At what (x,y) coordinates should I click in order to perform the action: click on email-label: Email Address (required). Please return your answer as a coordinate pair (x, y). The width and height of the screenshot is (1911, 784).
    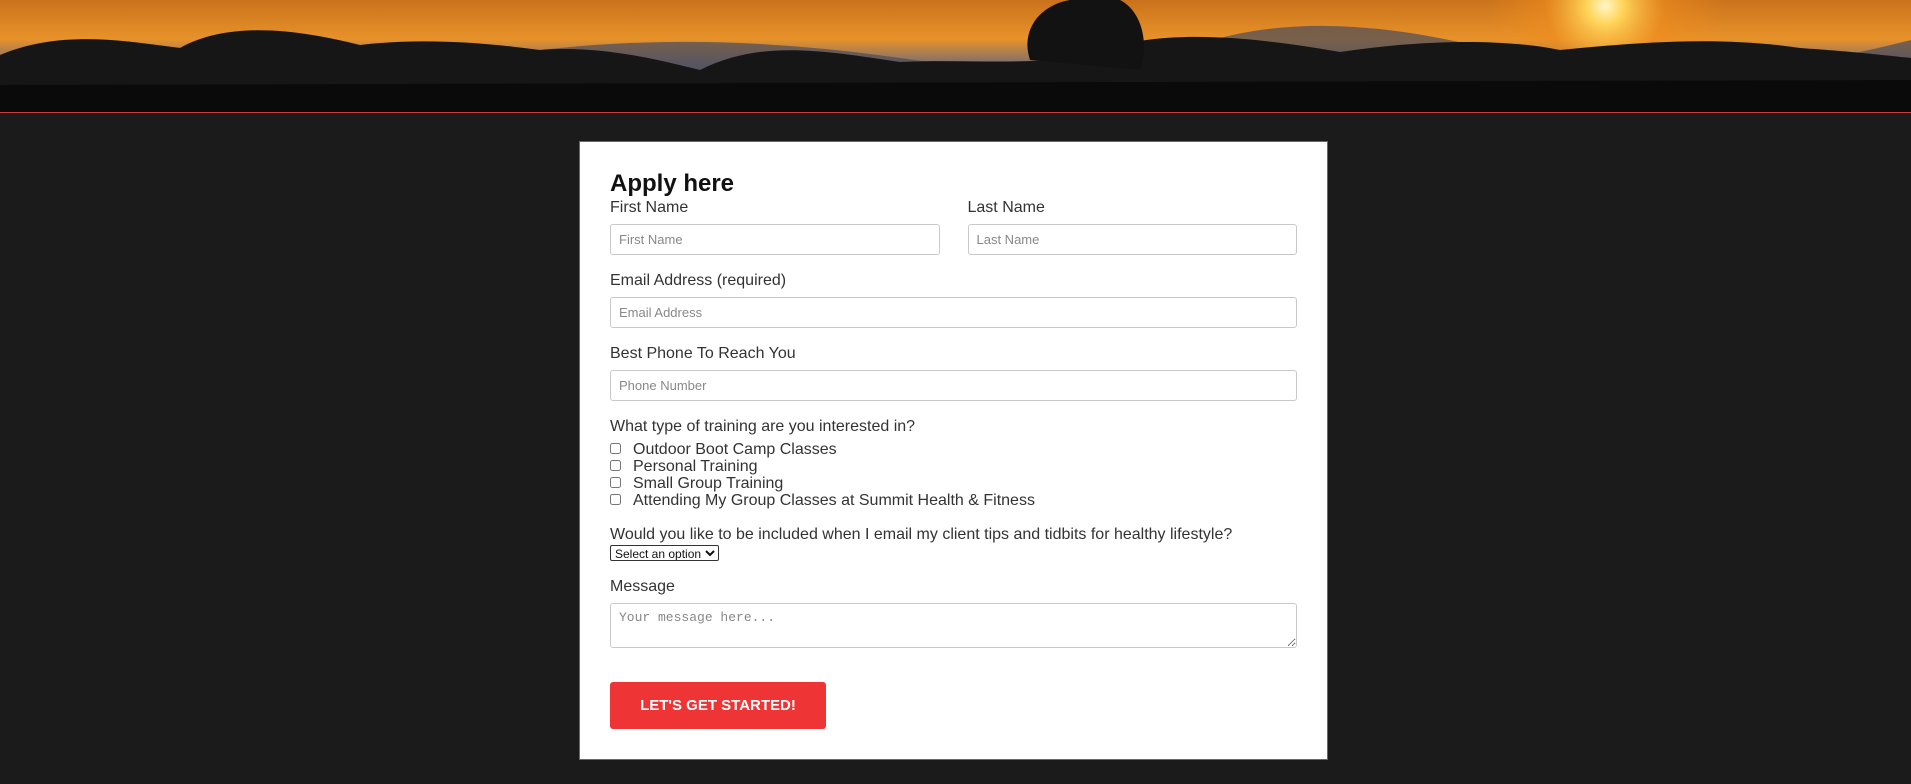
    Looking at the image, I should click on (698, 280).